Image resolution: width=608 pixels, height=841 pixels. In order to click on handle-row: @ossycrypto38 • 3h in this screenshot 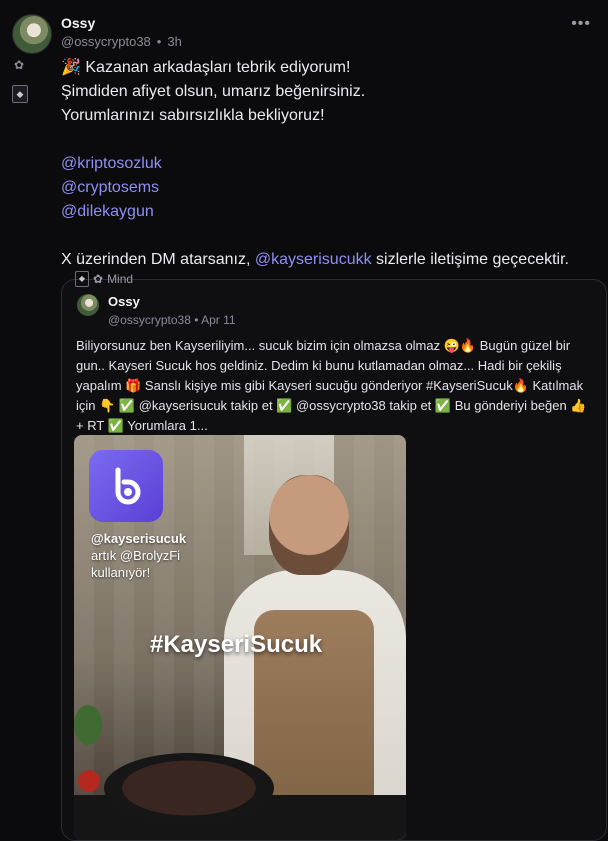, I will do `click(326, 41)`.